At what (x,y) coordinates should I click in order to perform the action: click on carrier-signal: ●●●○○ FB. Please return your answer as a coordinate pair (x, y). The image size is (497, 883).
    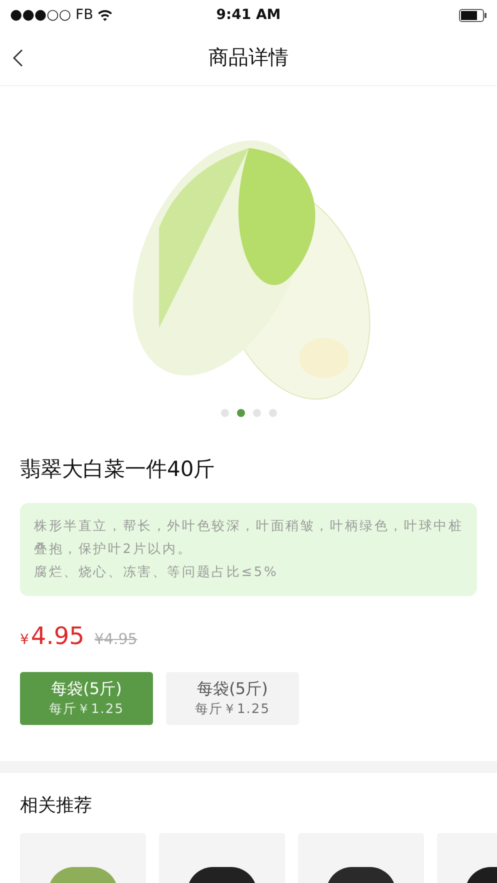
    Looking at the image, I should click on (52, 15).